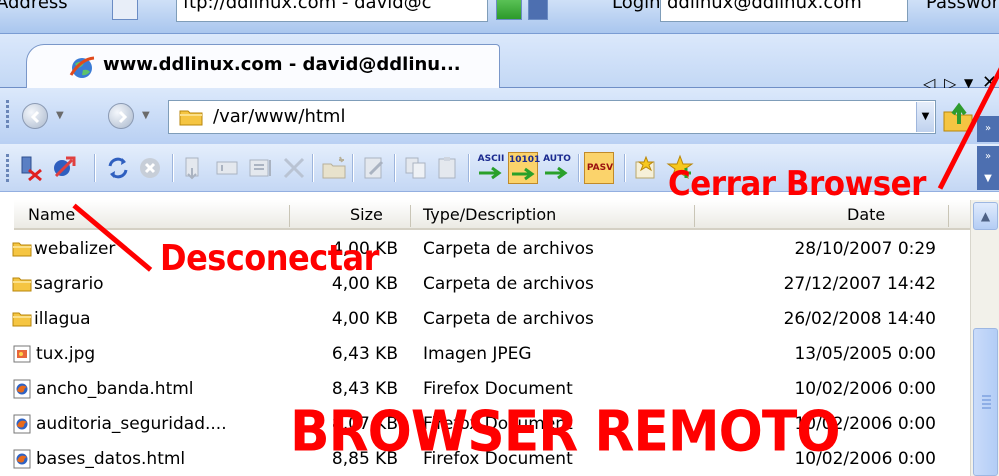  I want to click on file-type: Firefox Document, so click(498, 389).